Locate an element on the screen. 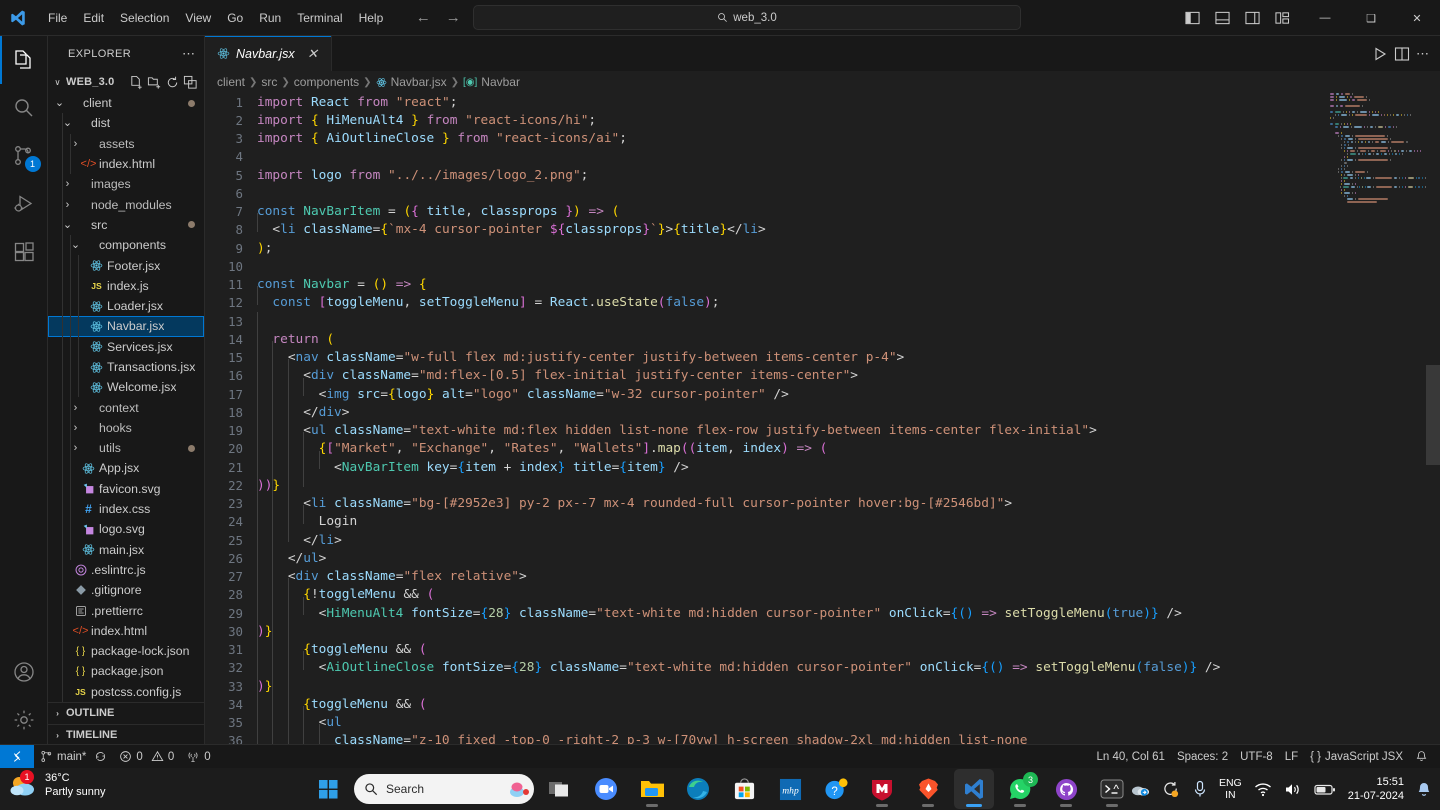 Image resolution: width=1440 pixels, height=810 pixels. code-line: 26 </ul> is located at coordinates (822, 554).